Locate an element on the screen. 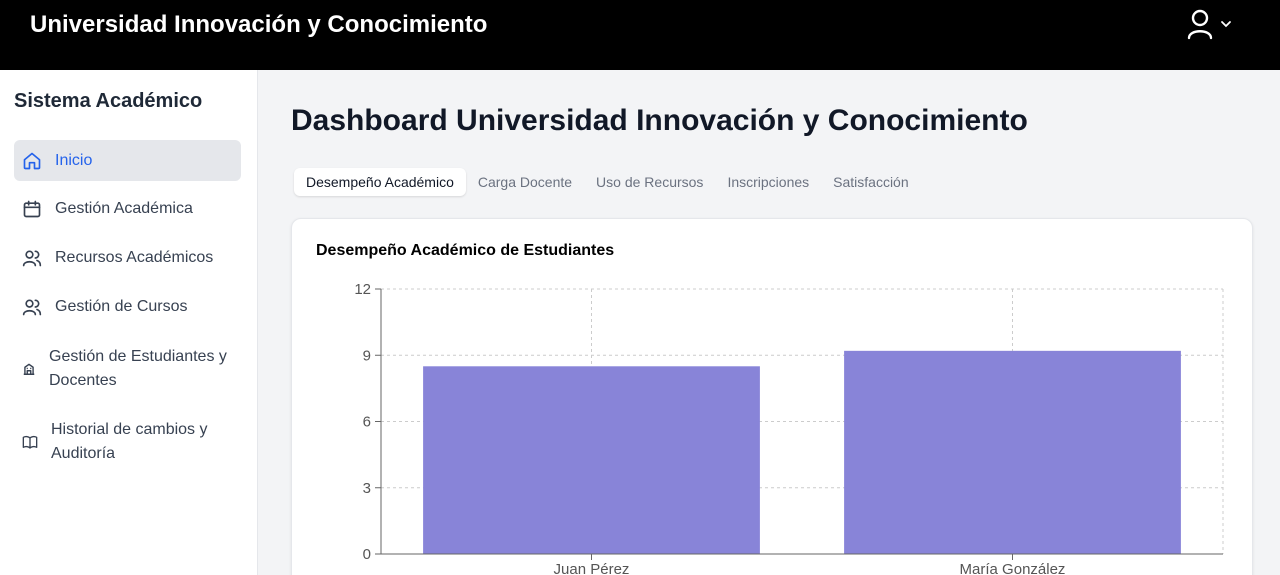  sidebar-item-label: Gestión de Estudiantes y Docentes is located at coordinates (138, 368).